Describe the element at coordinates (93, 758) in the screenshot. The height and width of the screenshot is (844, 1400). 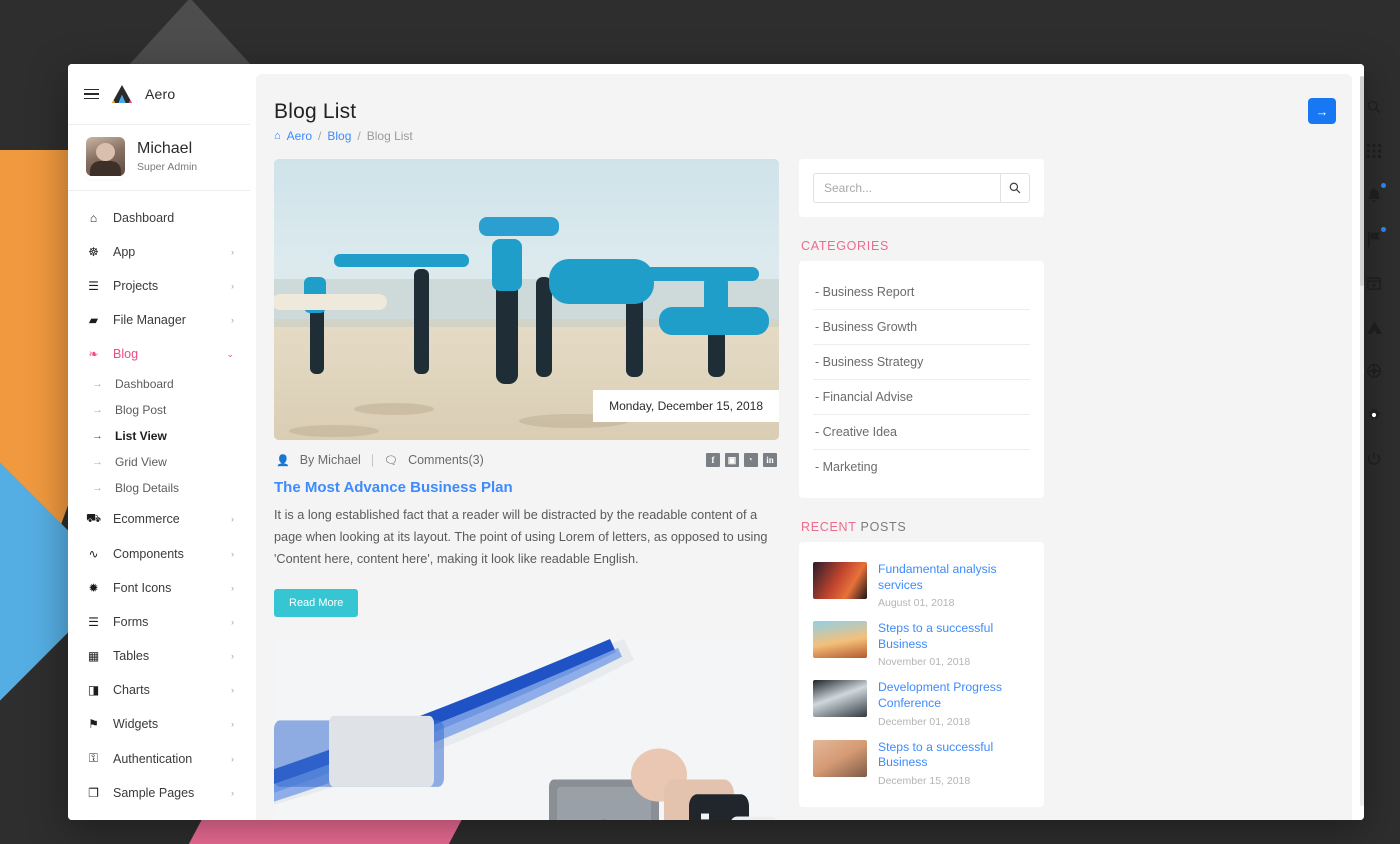
I see `lock-icon: ⚿` at that location.